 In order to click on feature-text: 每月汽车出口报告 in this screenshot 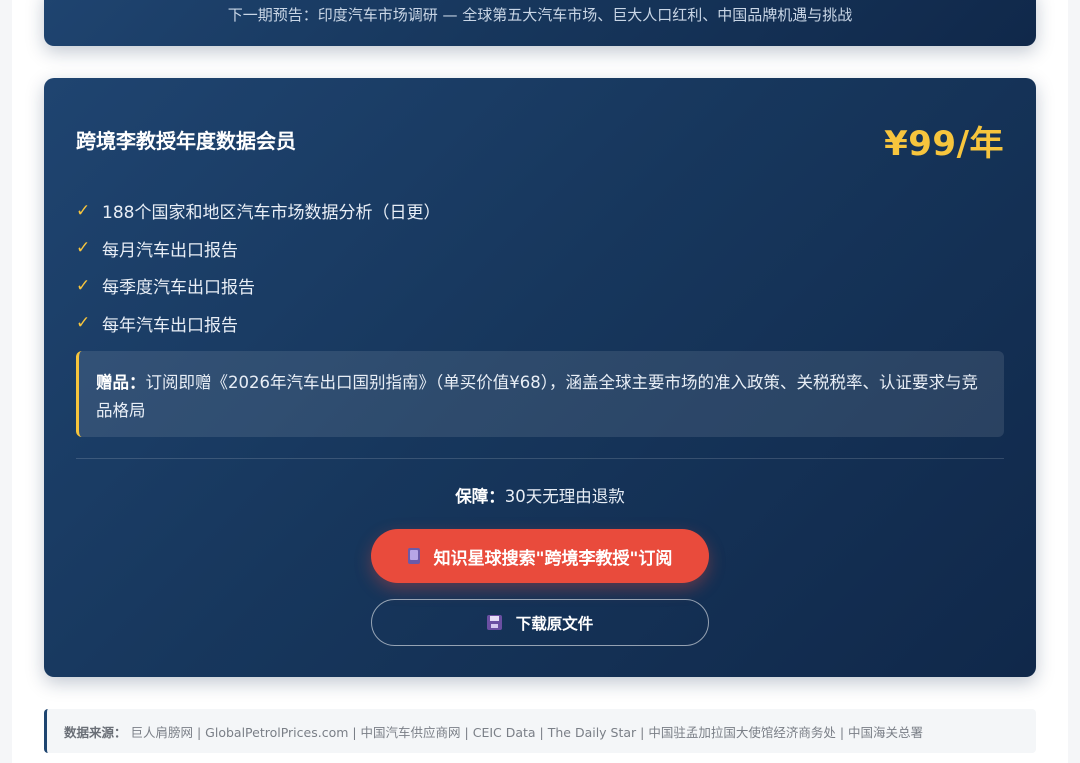, I will do `click(170, 250)`.